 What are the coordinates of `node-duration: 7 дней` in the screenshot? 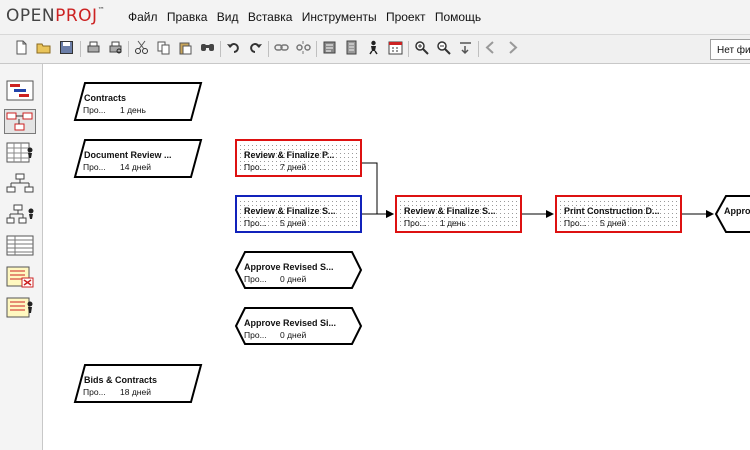 It's located at (293, 167).